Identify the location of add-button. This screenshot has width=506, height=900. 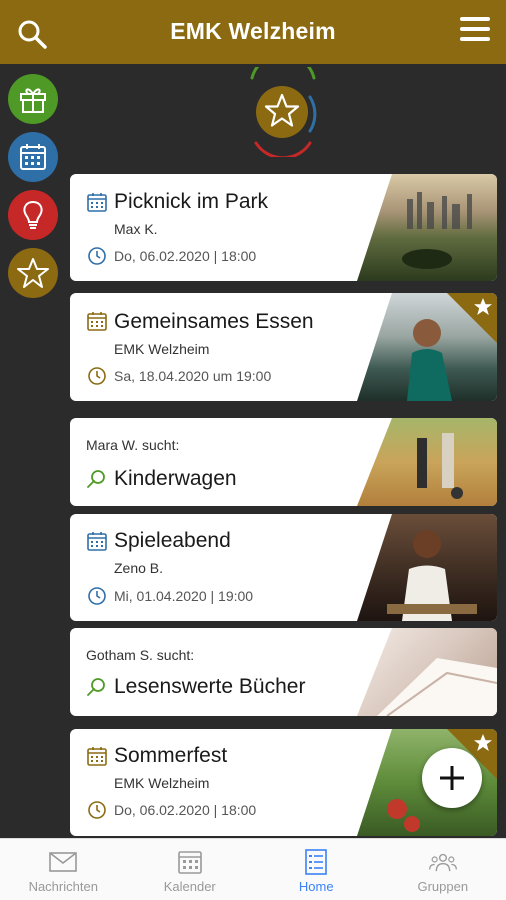
(452, 778).